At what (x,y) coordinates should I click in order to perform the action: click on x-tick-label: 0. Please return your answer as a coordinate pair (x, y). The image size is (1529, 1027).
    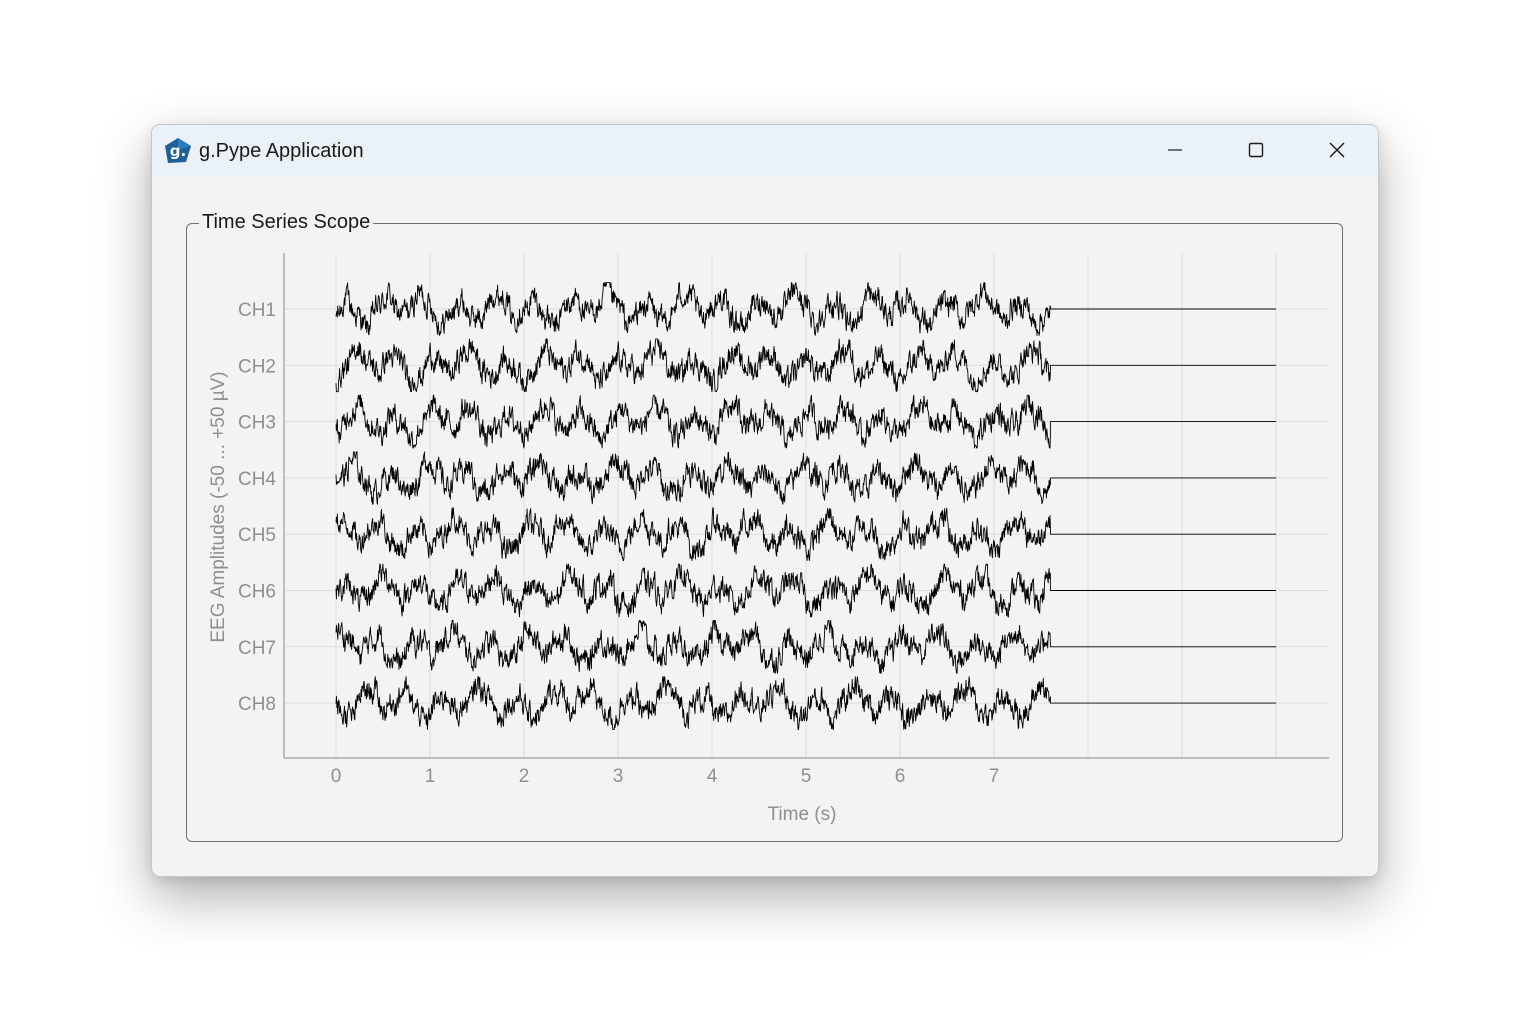
    Looking at the image, I should click on (336, 776).